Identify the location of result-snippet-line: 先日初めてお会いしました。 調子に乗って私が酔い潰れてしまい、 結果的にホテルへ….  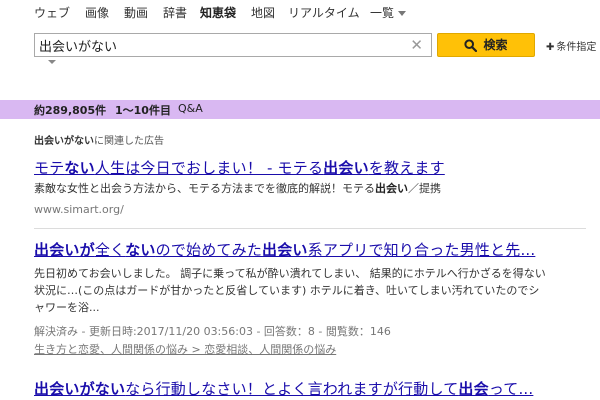
(290, 273).